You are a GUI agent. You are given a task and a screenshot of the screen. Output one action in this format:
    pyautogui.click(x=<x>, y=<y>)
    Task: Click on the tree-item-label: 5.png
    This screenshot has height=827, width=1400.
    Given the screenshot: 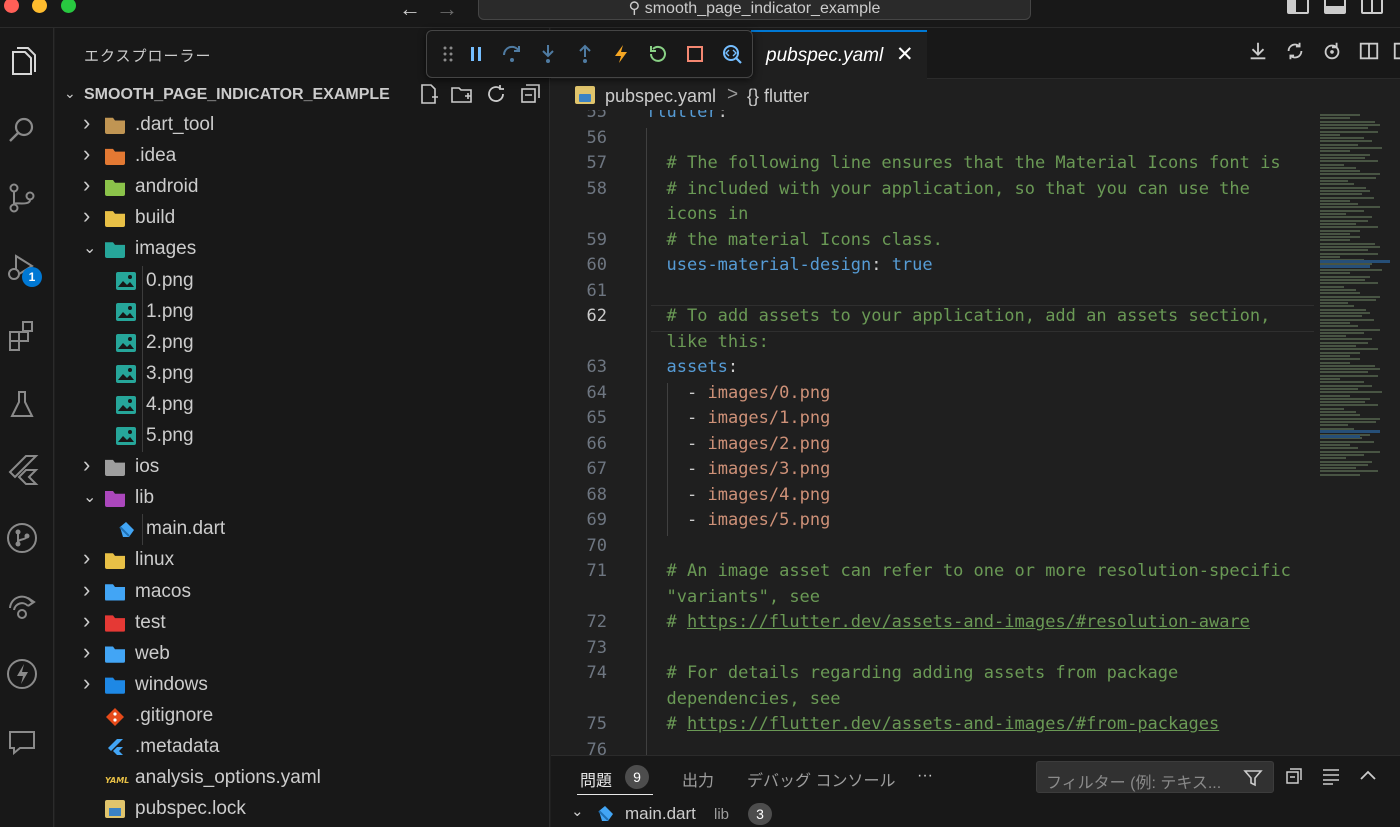 What is the action you would take?
    pyautogui.click(x=170, y=435)
    